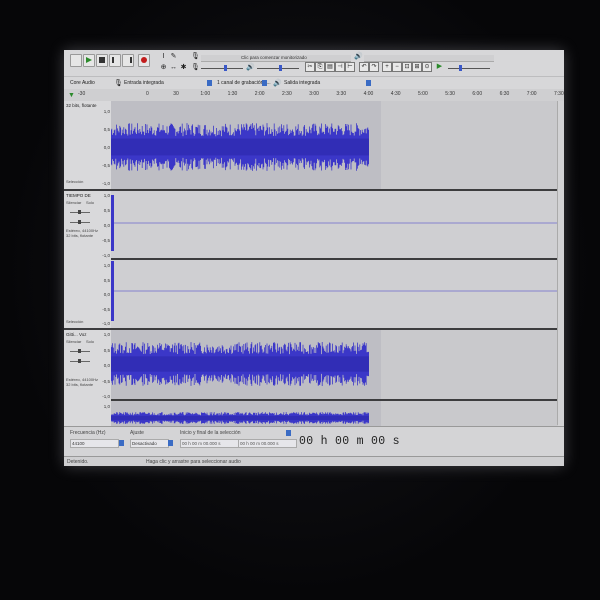 Image resolution: width=600 pixels, height=600 pixels. Describe the element at coordinates (73, 202) in the screenshot. I see `track-2-mute-button: Silenciar` at that location.